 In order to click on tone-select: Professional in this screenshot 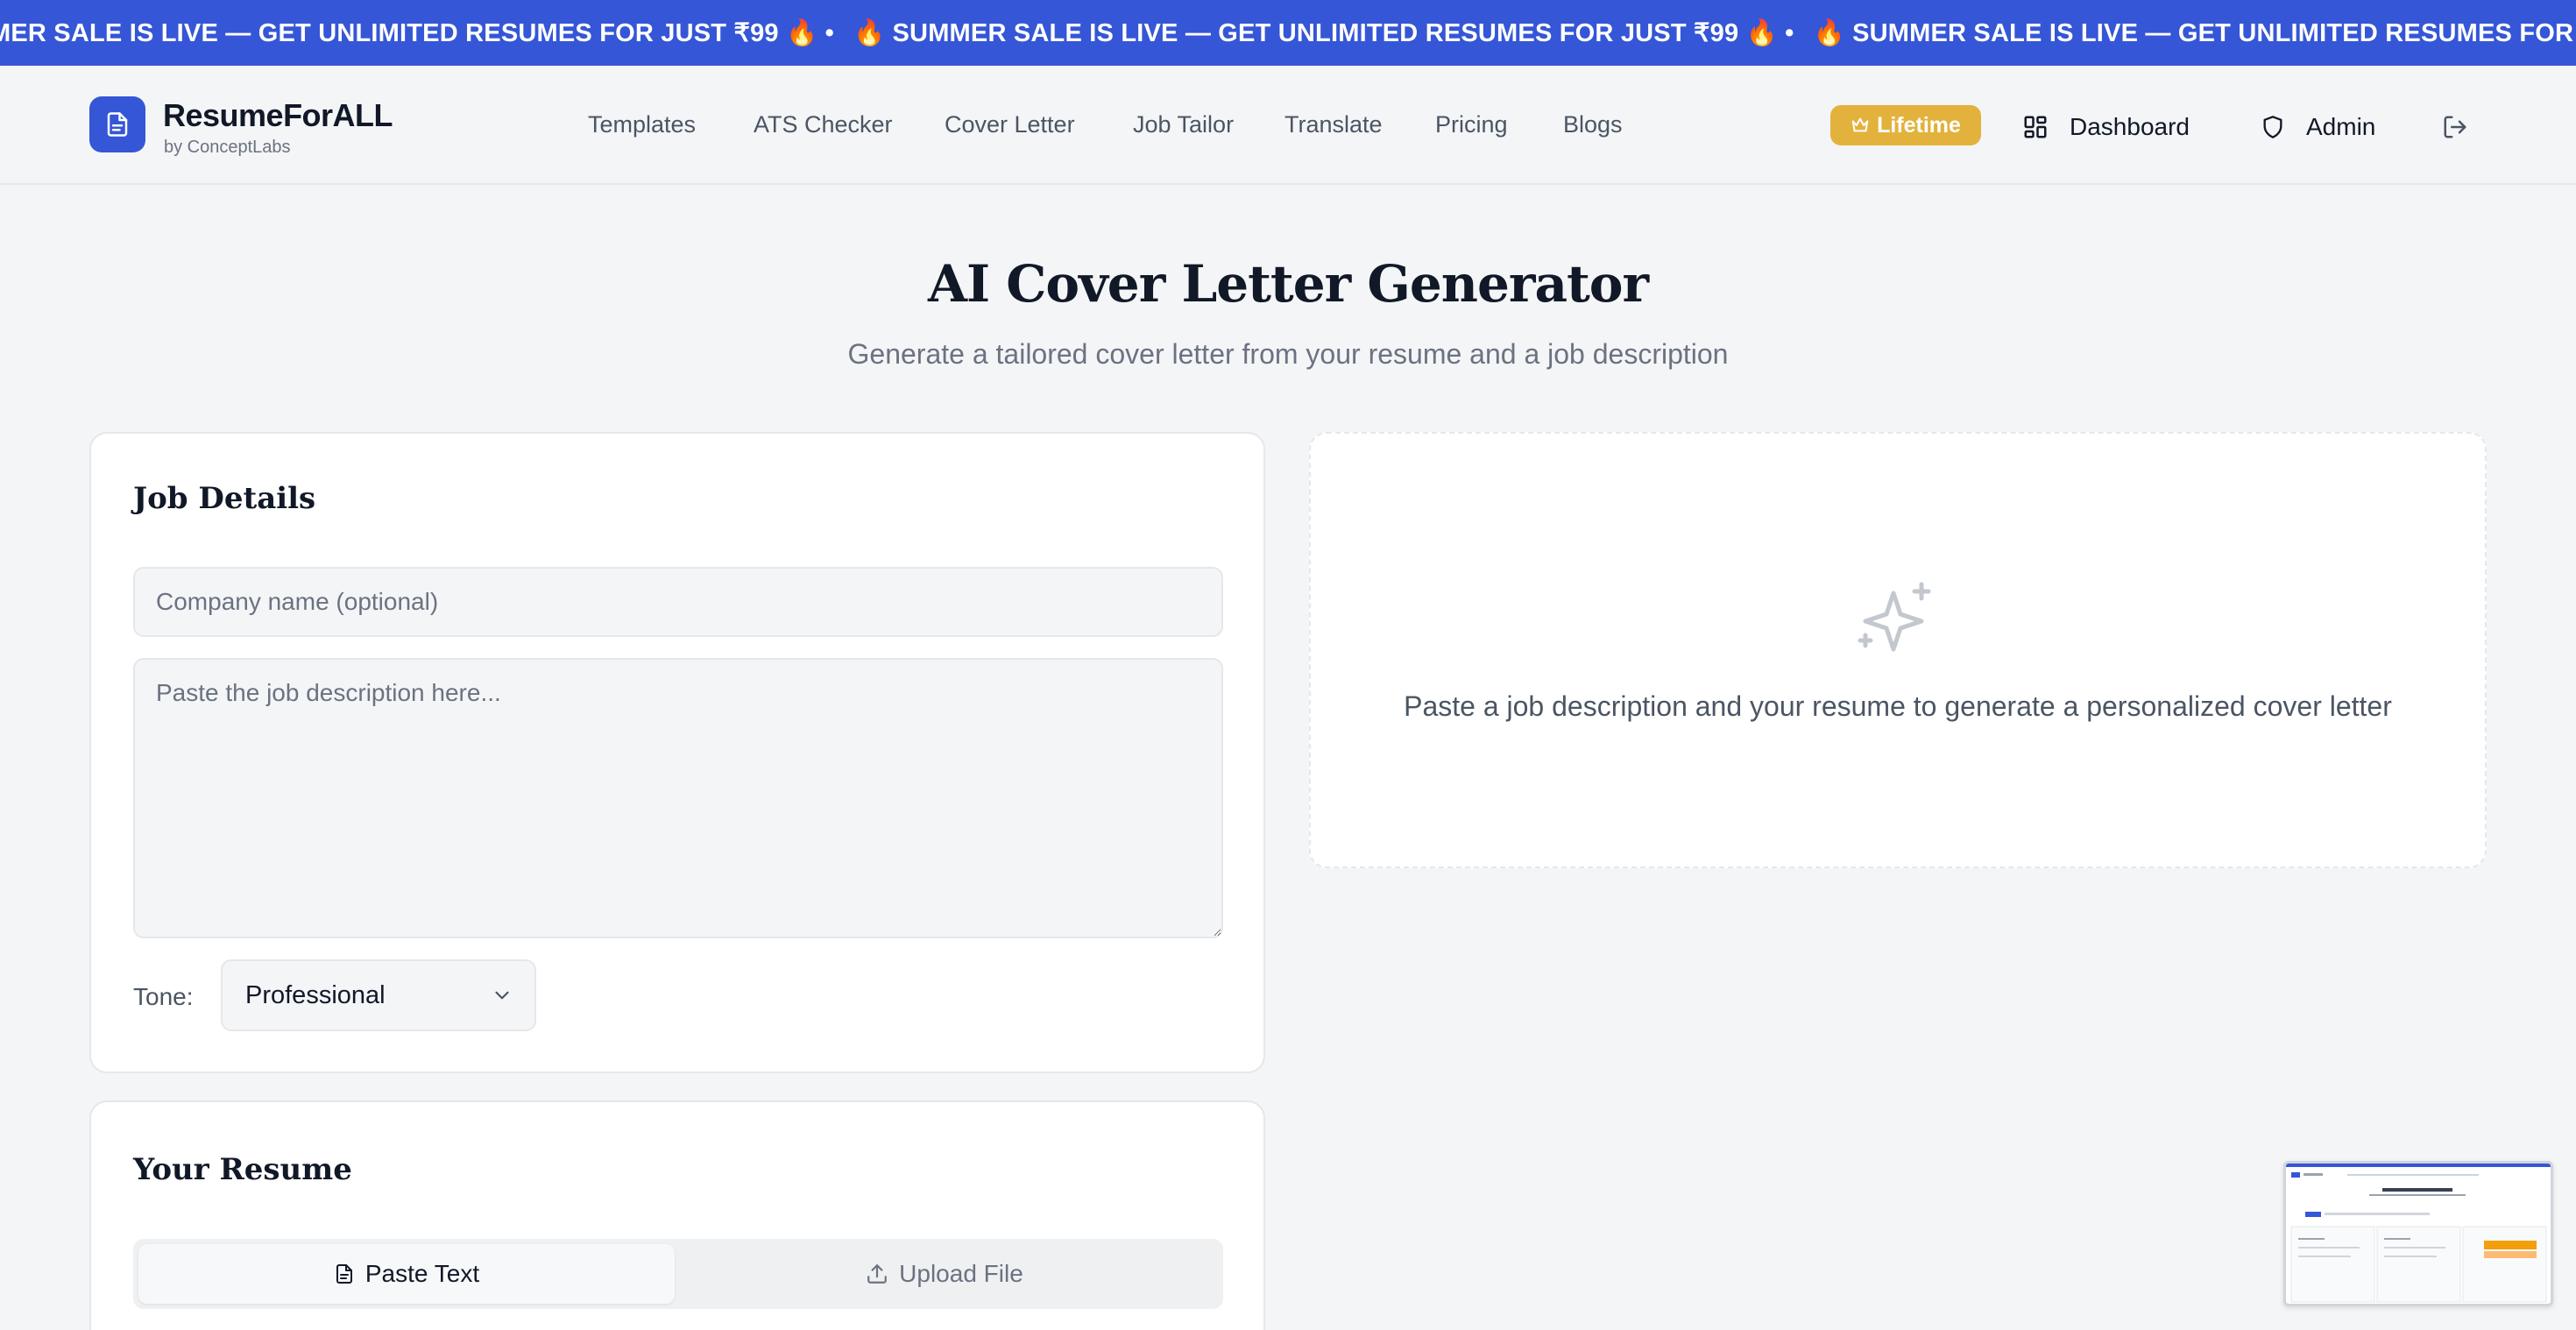, I will do `click(378, 995)`.